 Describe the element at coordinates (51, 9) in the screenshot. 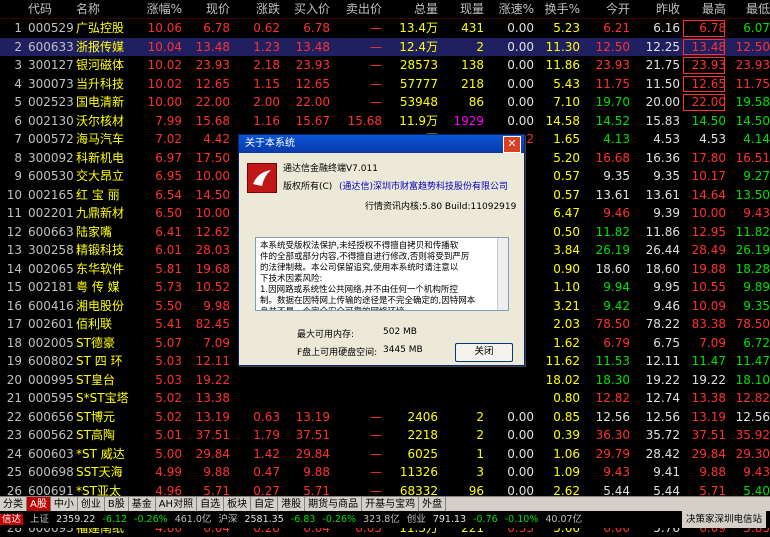

I see `header-code: 代码` at that location.